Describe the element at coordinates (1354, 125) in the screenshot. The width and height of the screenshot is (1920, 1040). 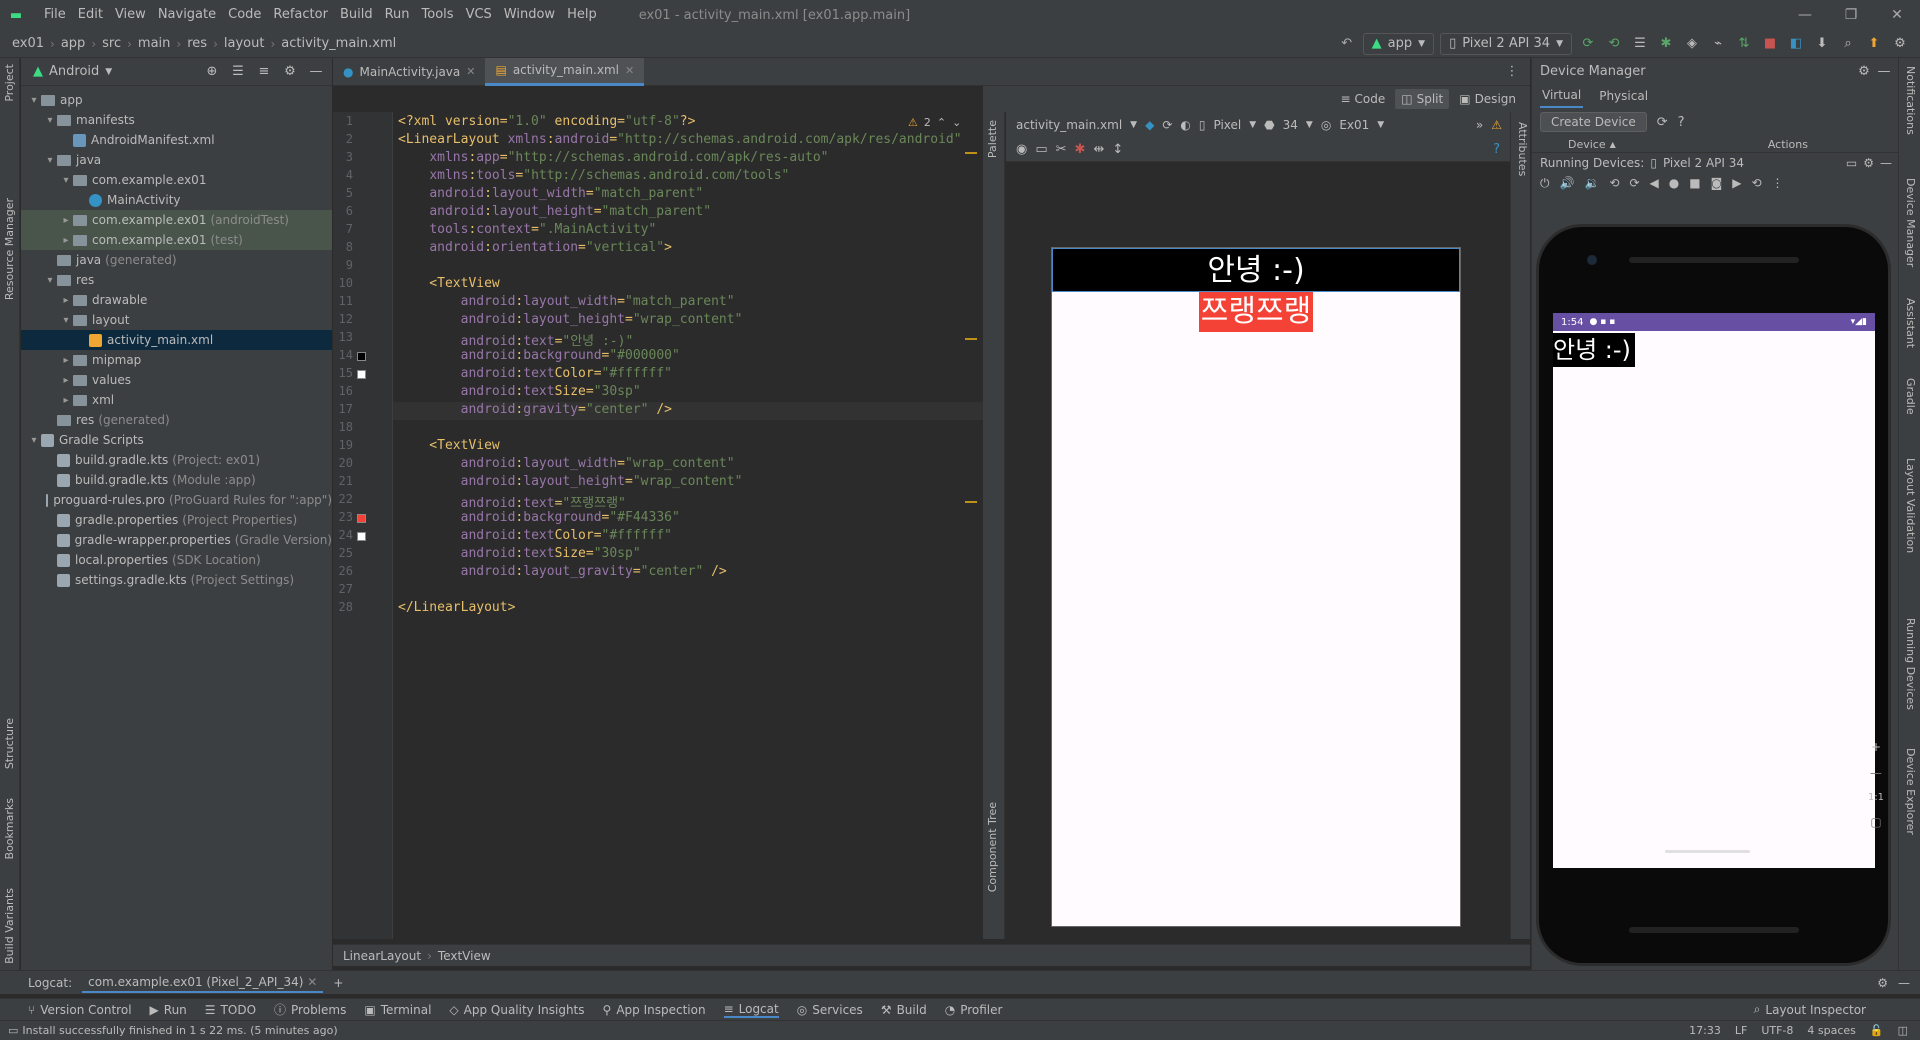
I see `design-theme-select: Ex01` at that location.